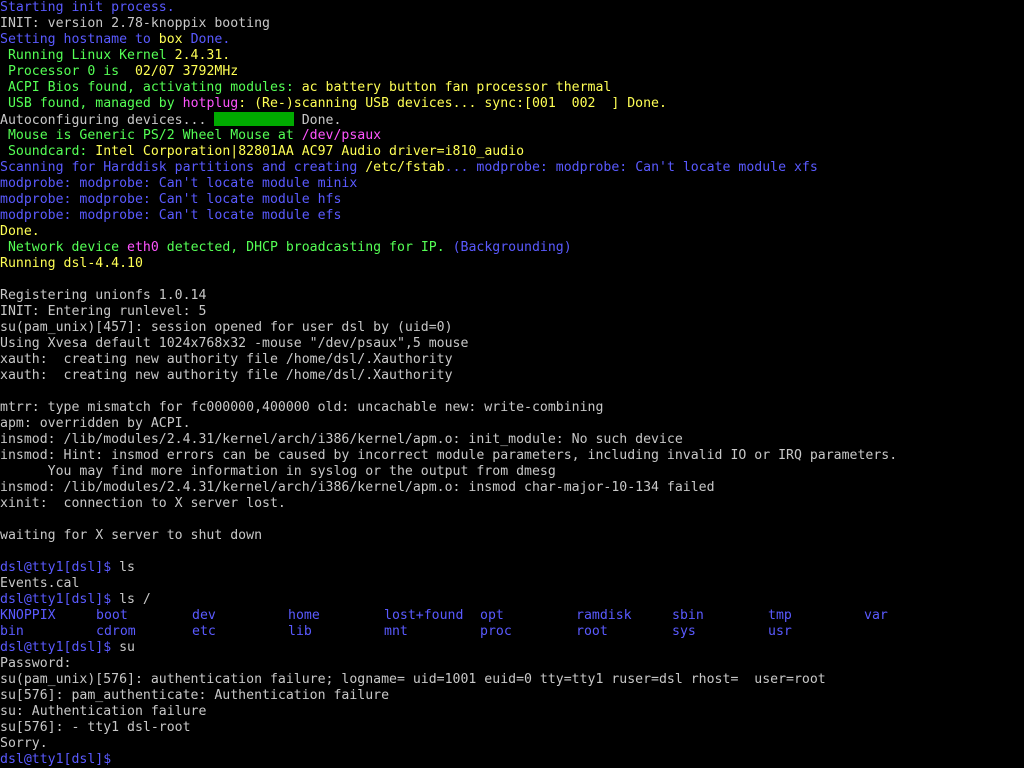  Describe the element at coordinates (512, 728) in the screenshot. I see `console-line: su[576]: - tty1 dsl-root` at that location.